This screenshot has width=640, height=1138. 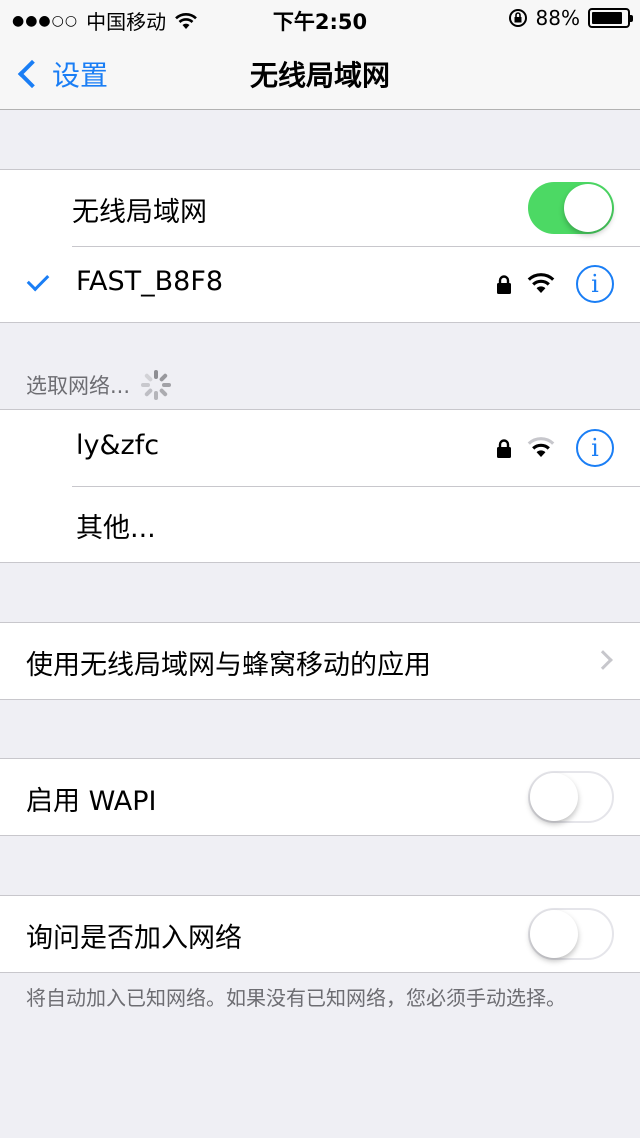 I want to click on battery-percentage: 88%, so click(x=557, y=18).